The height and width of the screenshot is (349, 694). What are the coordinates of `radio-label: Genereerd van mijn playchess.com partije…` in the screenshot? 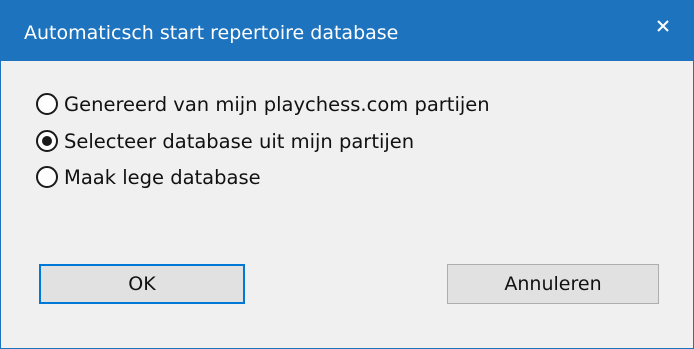 It's located at (277, 104).